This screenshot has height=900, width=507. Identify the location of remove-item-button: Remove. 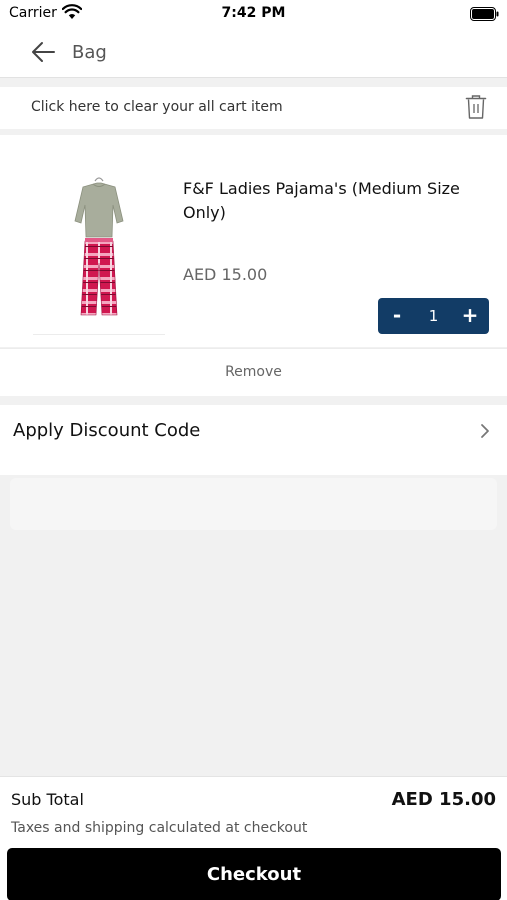
(253, 372).